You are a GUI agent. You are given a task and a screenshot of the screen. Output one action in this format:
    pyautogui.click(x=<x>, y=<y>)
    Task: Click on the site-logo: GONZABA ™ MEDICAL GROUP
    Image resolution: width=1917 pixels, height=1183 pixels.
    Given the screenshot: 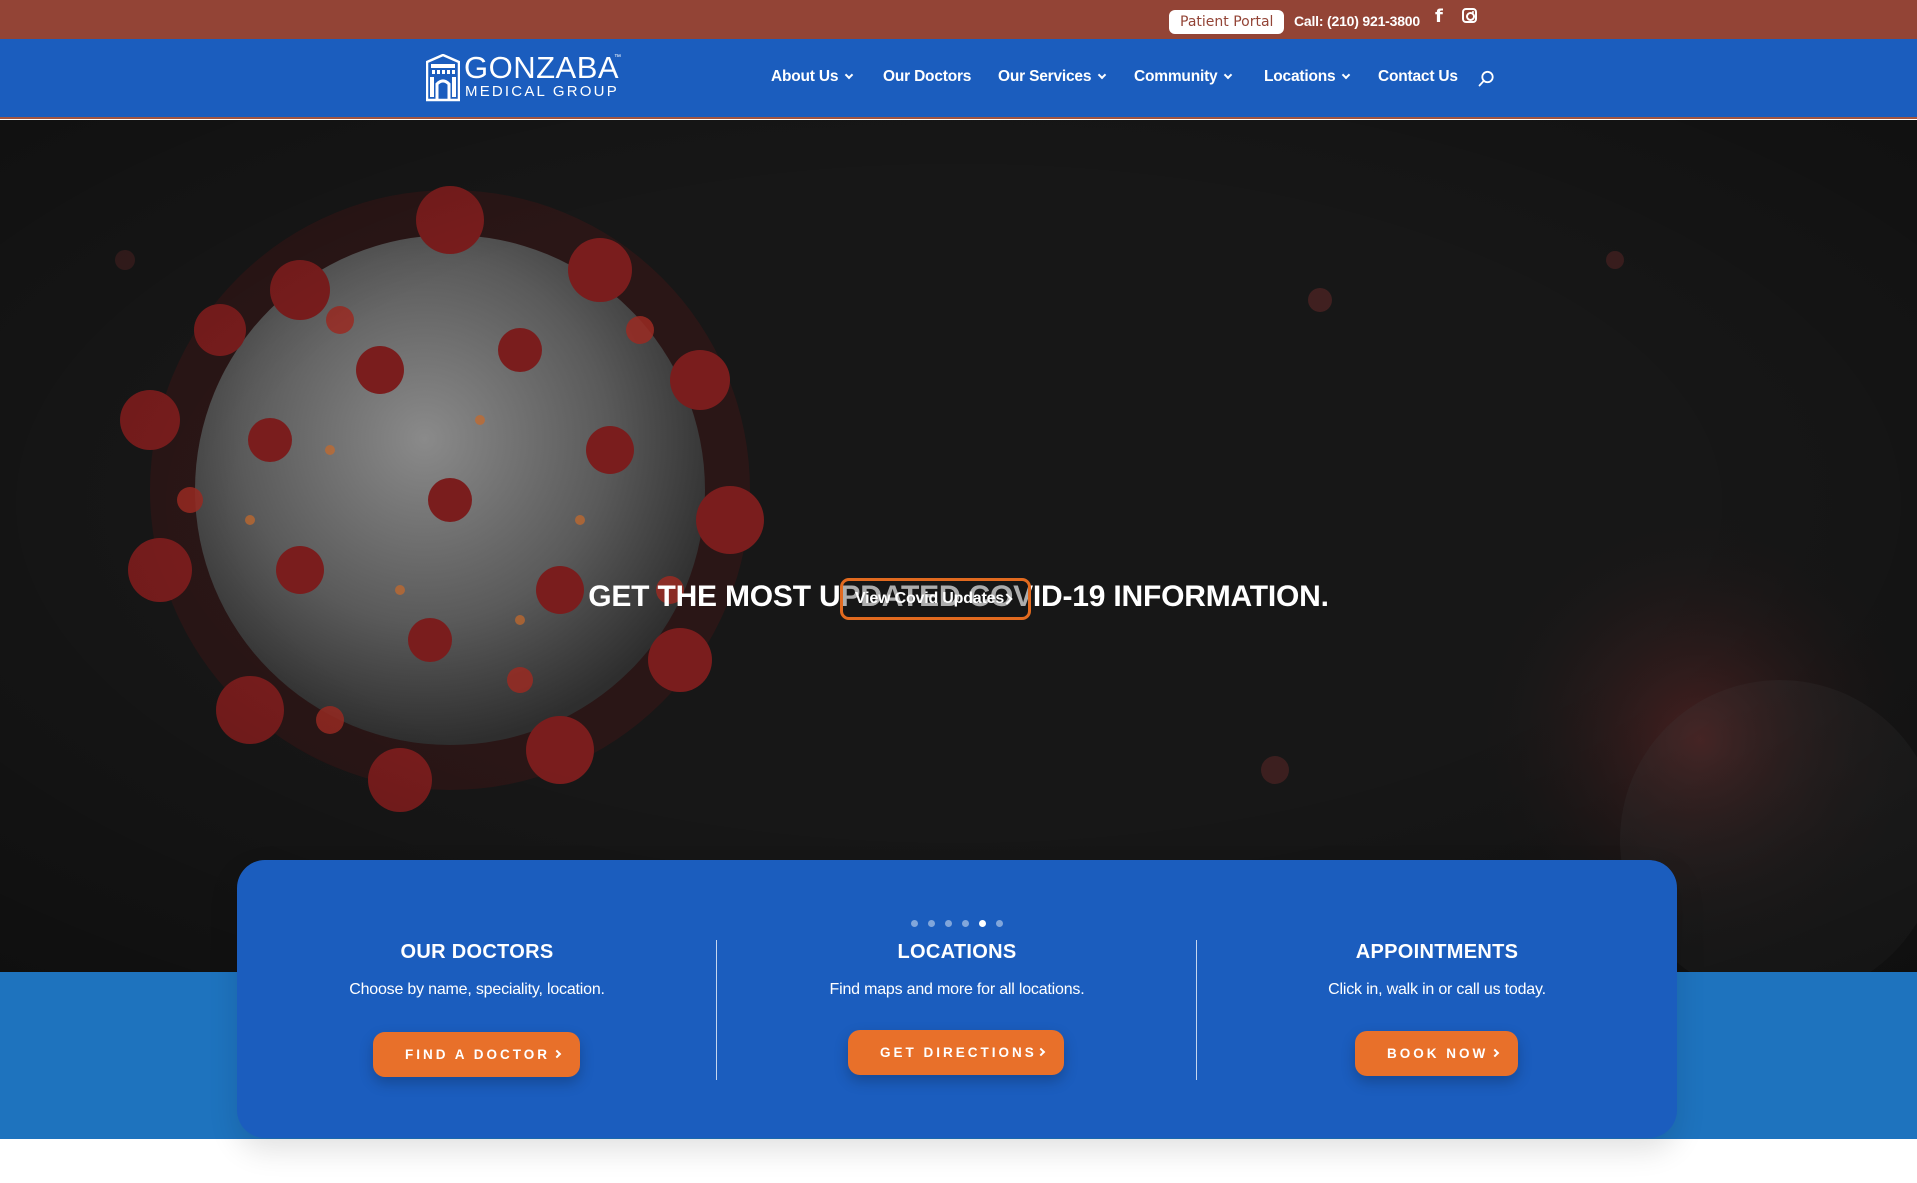 What is the action you would take?
    pyautogui.click(x=526, y=78)
    